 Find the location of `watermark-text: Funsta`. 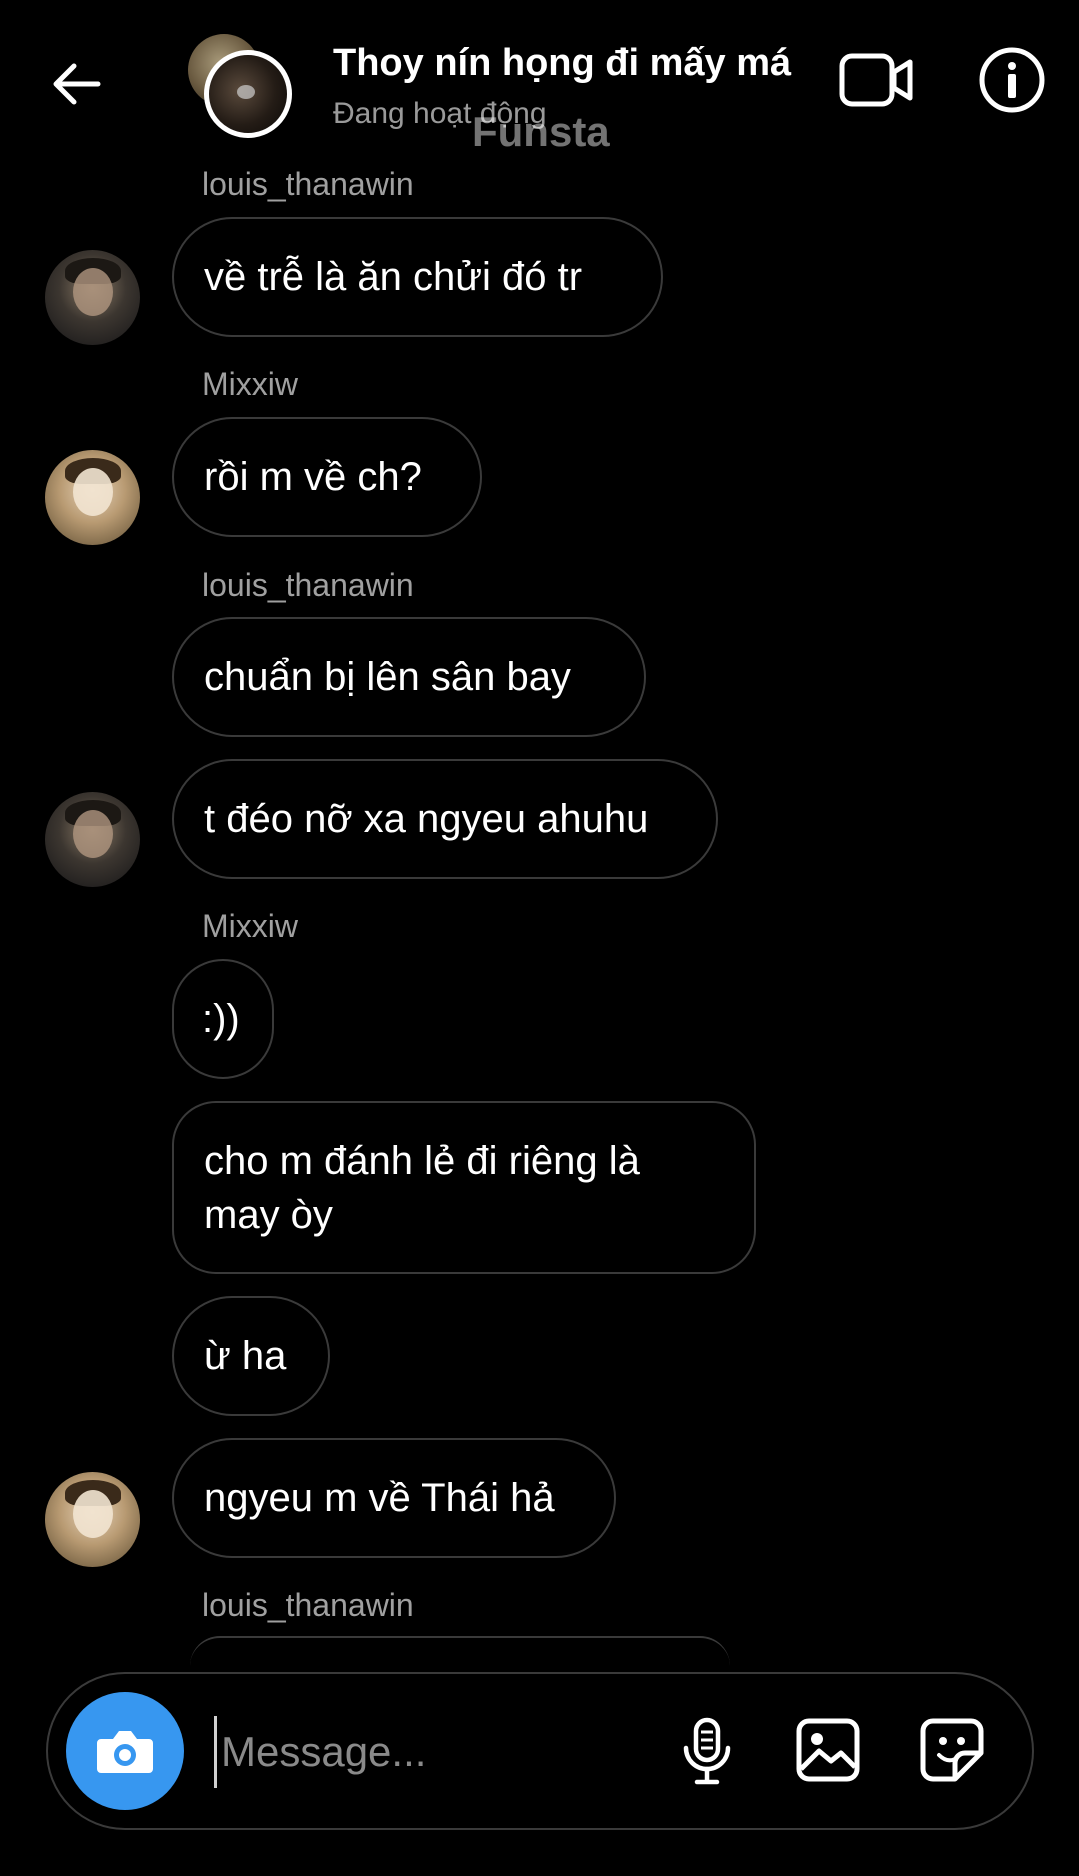

watermark-text: Funsta is located at coordinates (541, 131).